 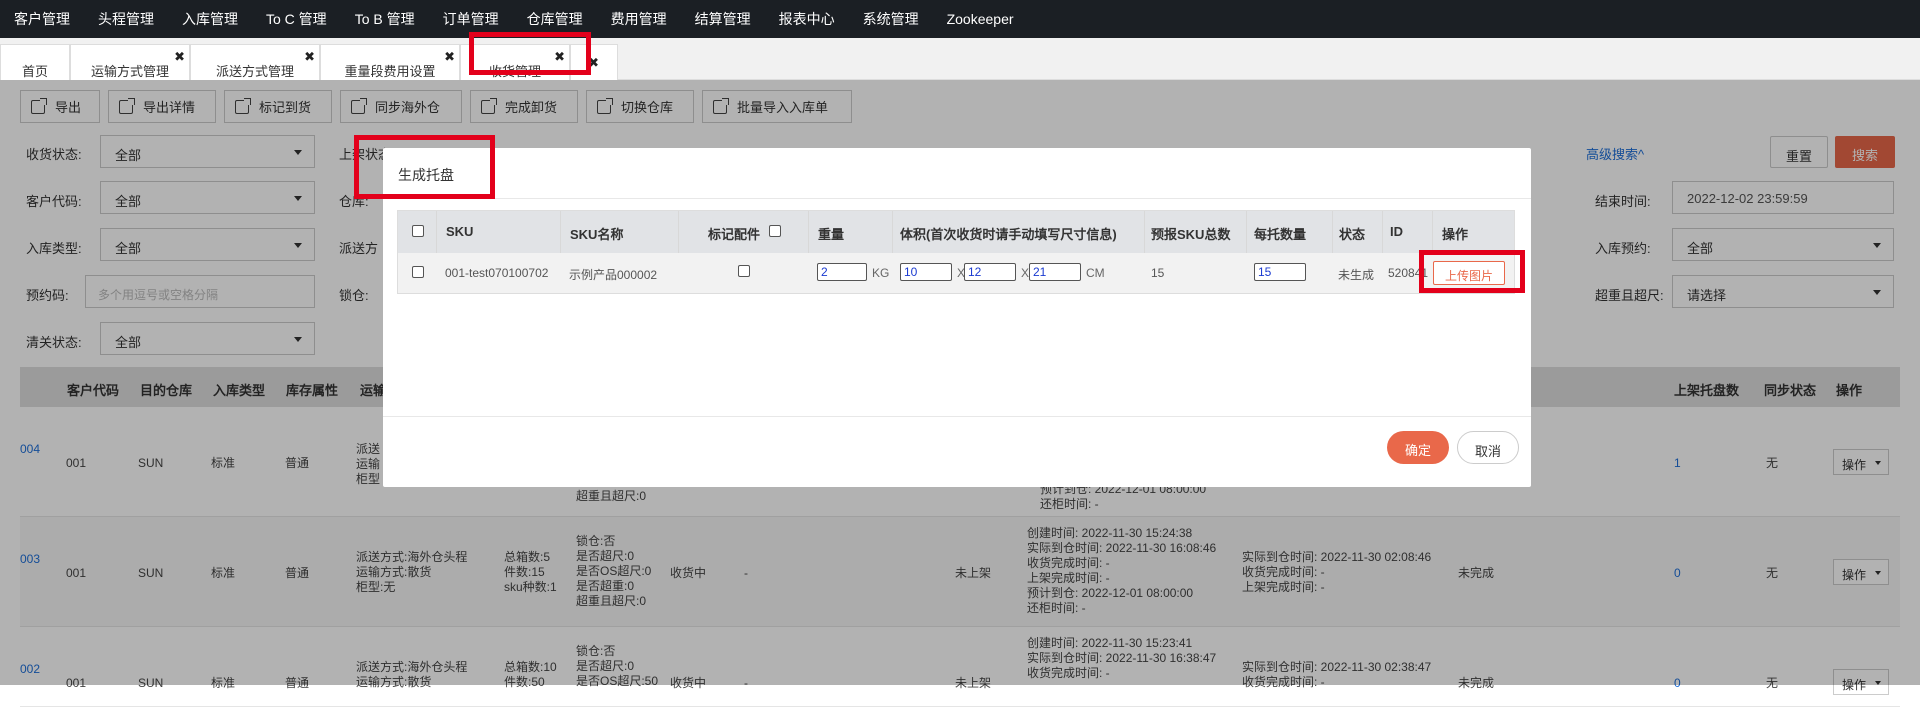 What do you see at coordinates (1280, 234) in the screenshot?
I see `column-header: 每托数量` at bounding box center [1280, 234].